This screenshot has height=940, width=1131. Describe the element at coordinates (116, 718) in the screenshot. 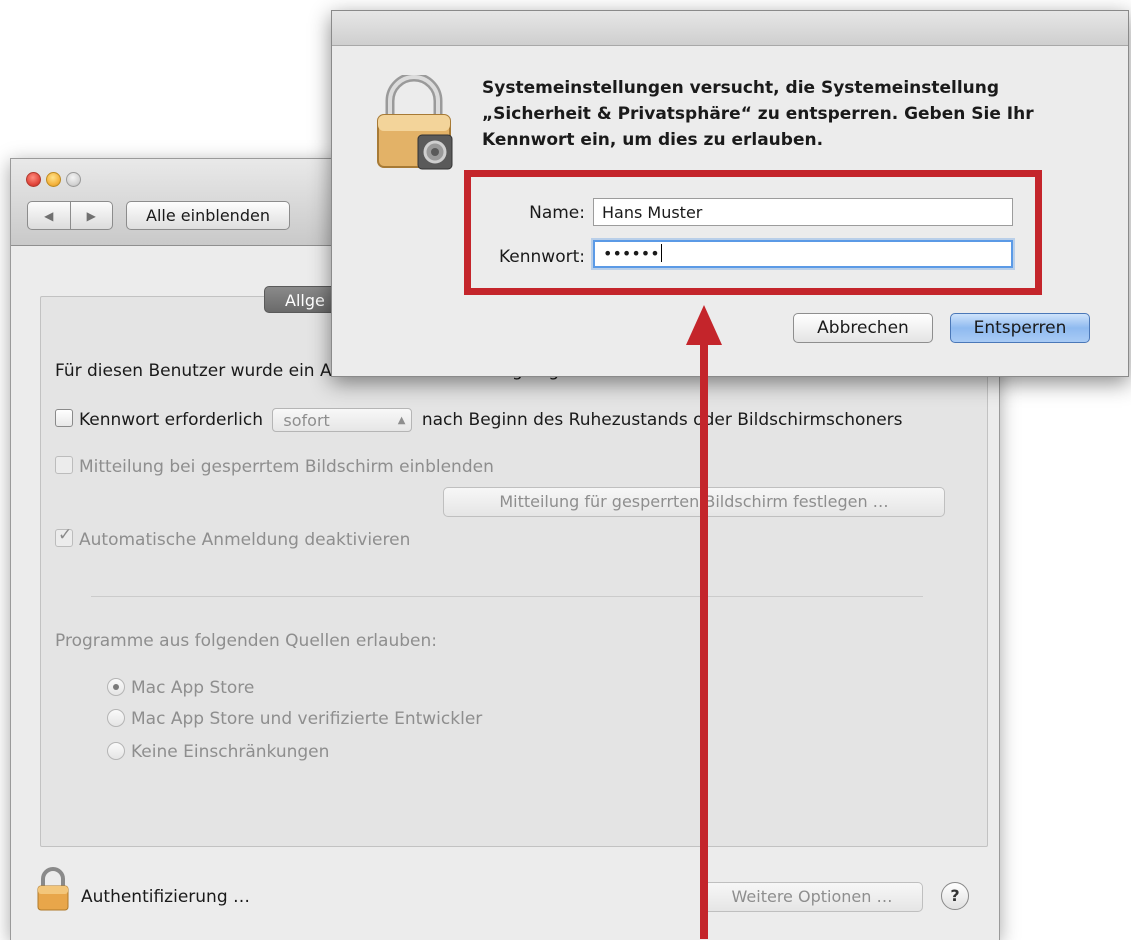

I see `app-source-radio-identified-developers` at that location.